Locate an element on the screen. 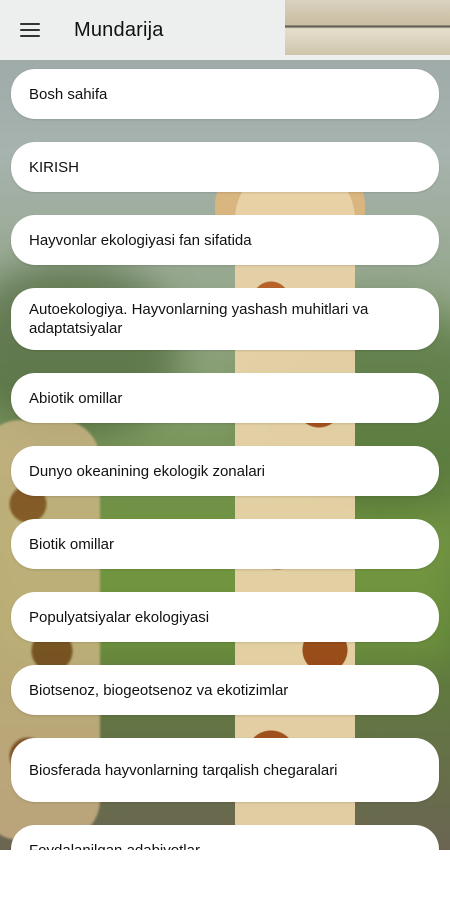 The image size is (450, 900). list-item-label: KIRISH is located at coordinates (54, 167).